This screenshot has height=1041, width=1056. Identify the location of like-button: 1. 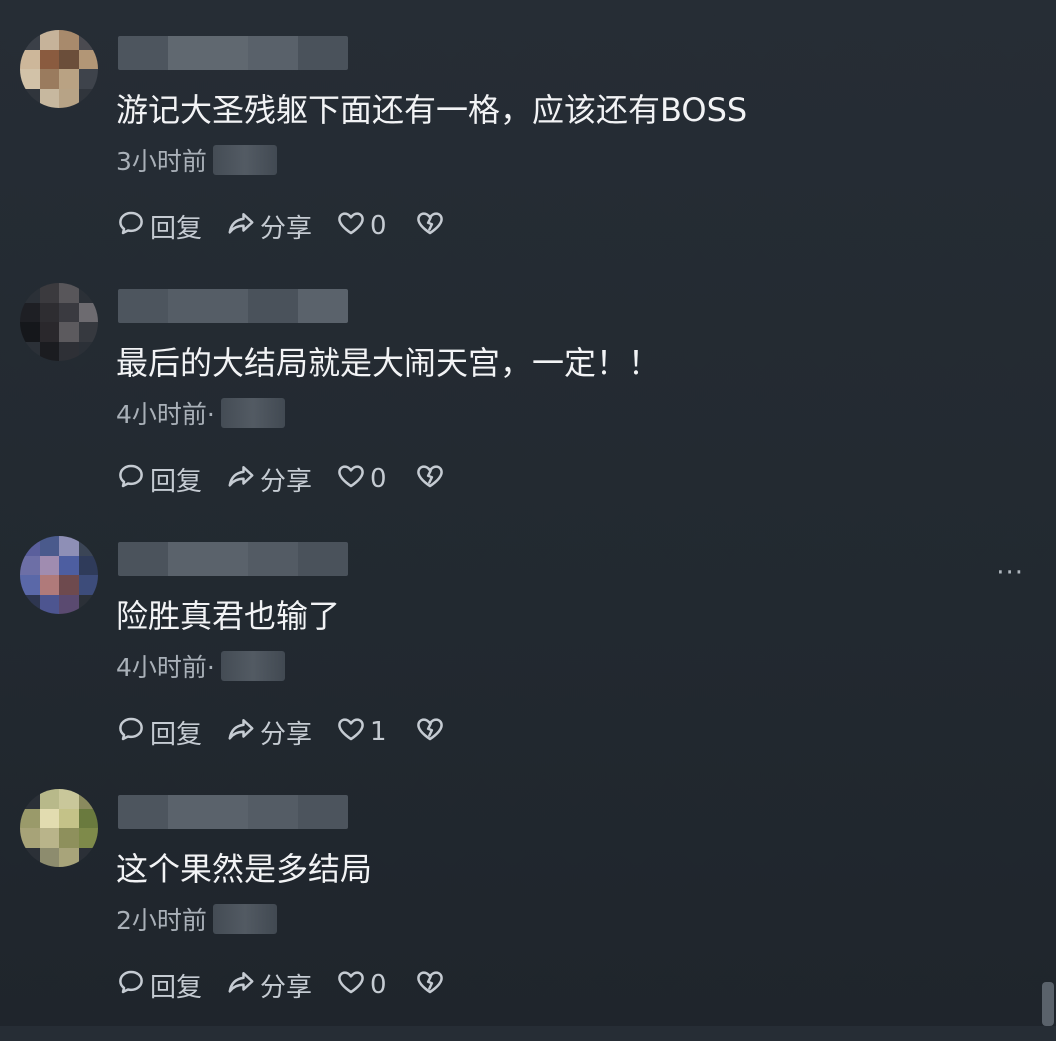
(361, 732).